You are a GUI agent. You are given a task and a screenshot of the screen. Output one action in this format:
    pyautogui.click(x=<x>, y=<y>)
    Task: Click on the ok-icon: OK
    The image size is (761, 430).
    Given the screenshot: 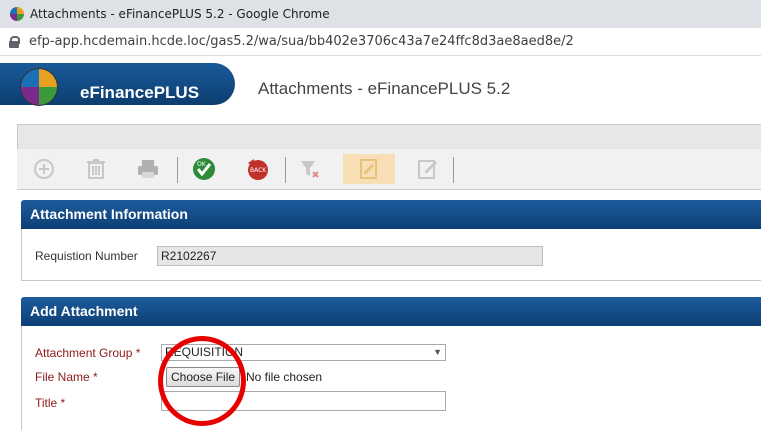 What is the action you would take?
    pyautogui.click(x=204, y=169)
    